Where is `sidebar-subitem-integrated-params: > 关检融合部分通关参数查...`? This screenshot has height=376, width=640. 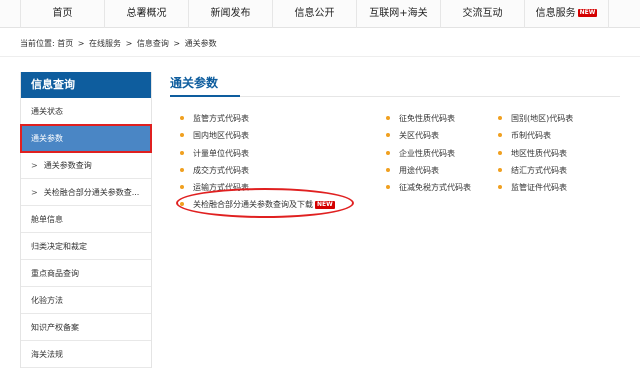
sidebar-subitem-integrated-params: > 关检融合部分通关参数查... is located at coordinates (86, 192).